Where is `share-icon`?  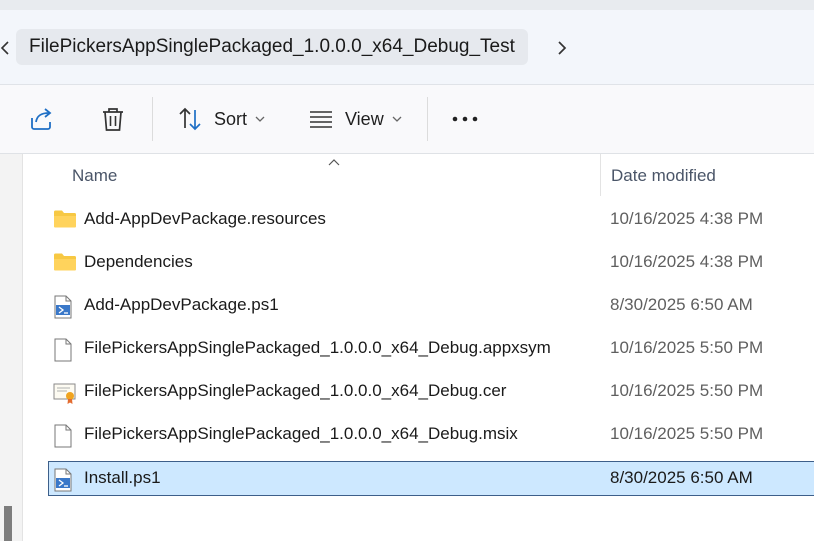
share-icon is located at coordinates (41, 119).